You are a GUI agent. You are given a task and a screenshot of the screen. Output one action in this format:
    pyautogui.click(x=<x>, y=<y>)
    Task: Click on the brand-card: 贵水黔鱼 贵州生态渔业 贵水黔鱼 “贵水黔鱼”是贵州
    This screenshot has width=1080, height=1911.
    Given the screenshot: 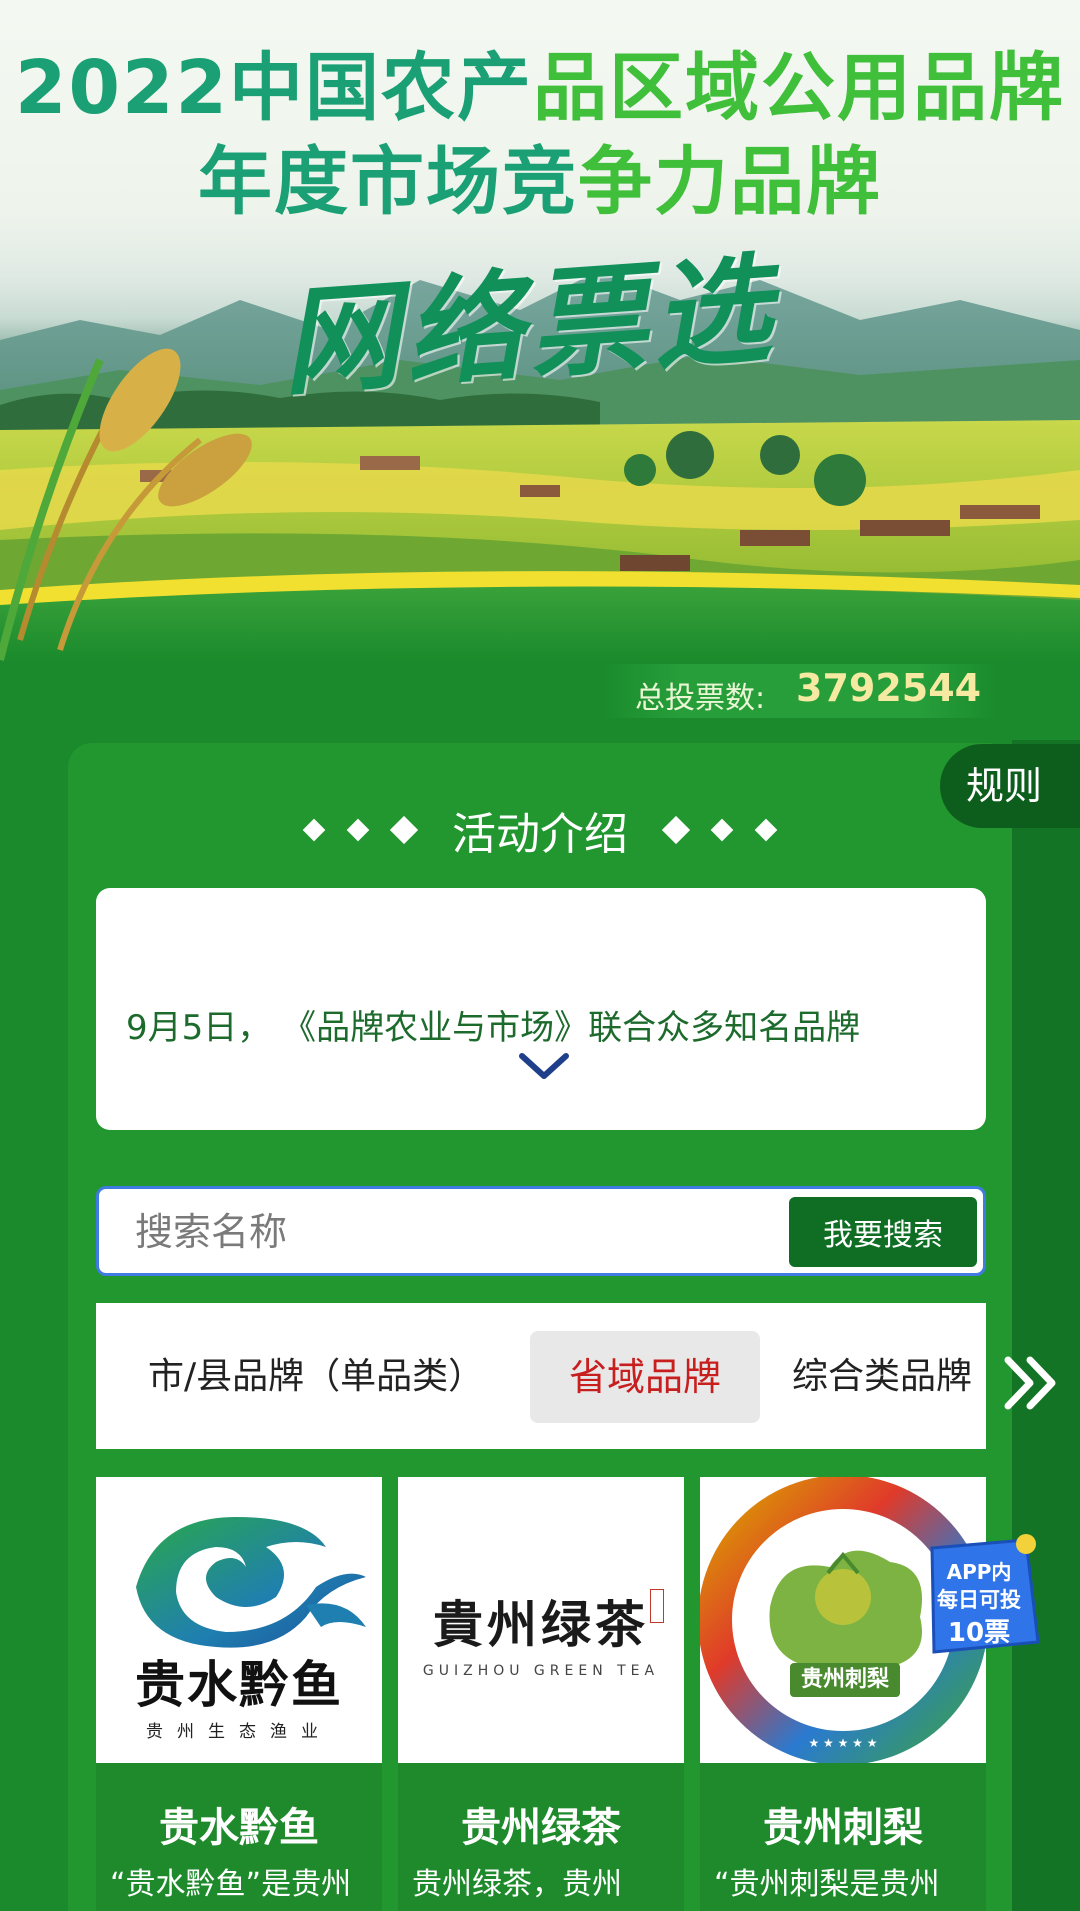 What is the action you would take?
    pyautogui.click(x=239, y=1694)
    